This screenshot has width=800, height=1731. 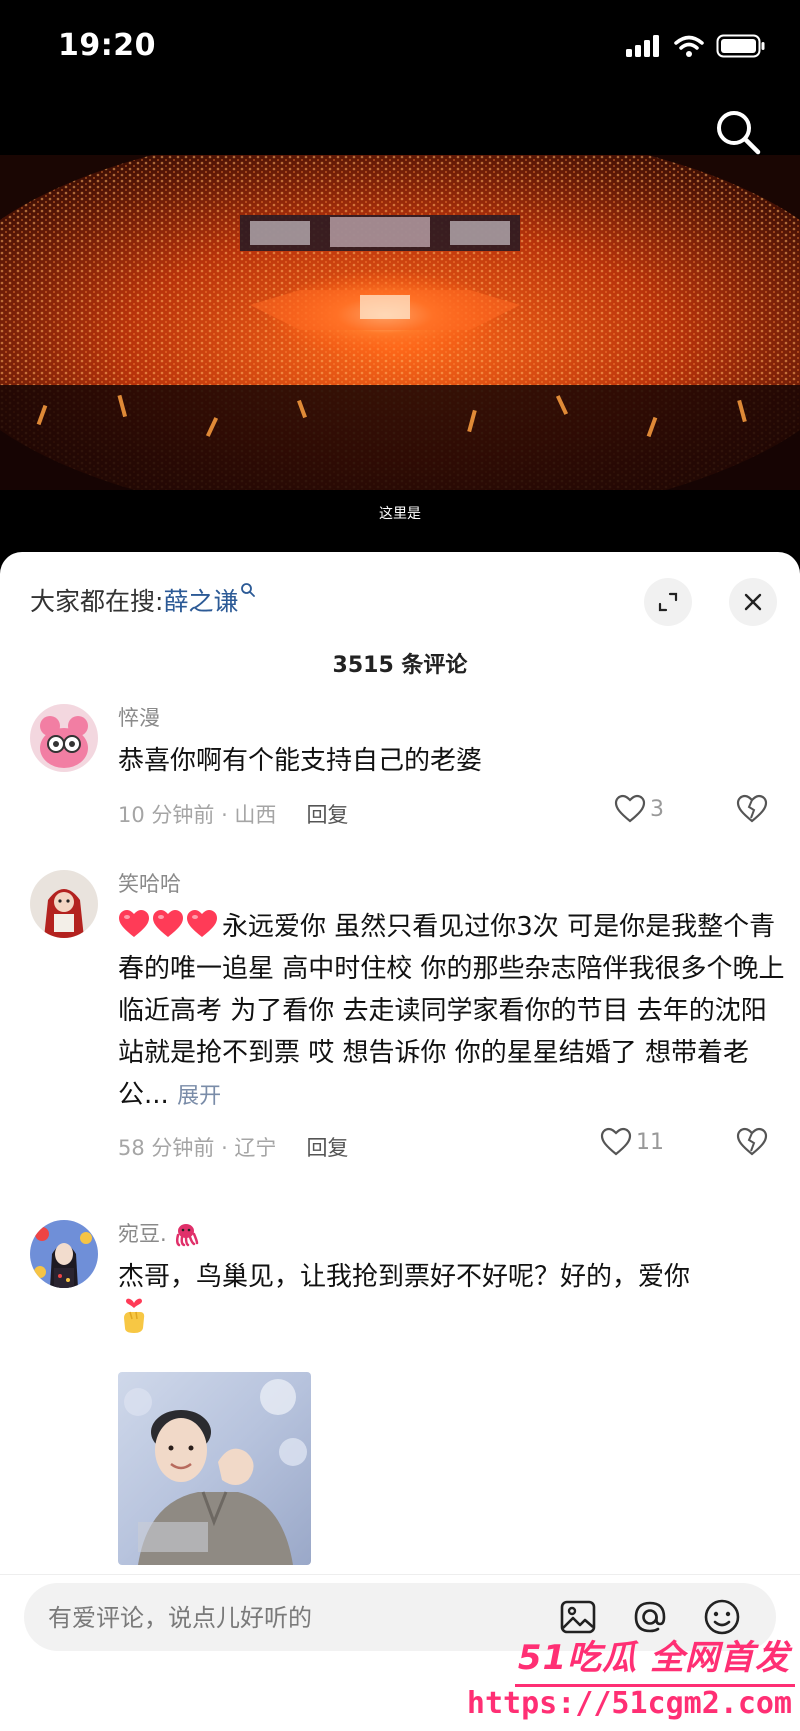 What do you see at coordinates (400, 514) in the screenshot?
I see `video-subtitle: 这里是` at bounding box center [400, 514].